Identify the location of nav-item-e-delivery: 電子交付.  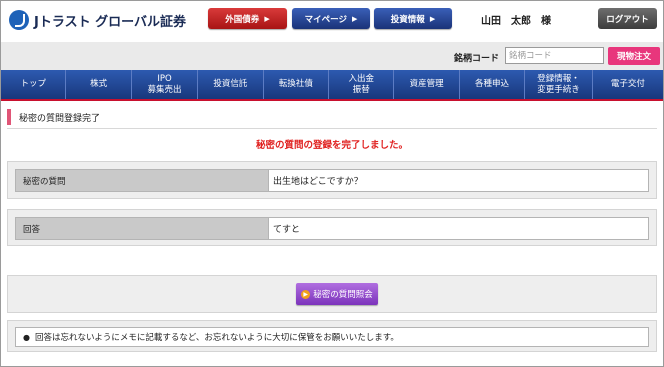
(628, 84).